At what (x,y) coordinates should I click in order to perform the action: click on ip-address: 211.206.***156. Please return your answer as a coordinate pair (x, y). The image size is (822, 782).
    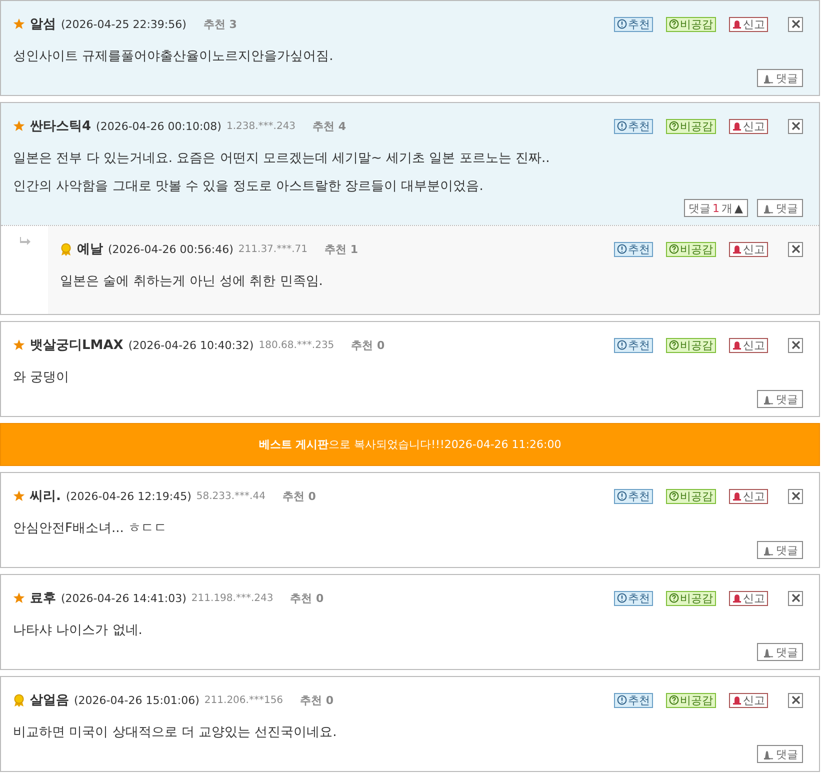
    Looking at the image, I should click on (244, 700).